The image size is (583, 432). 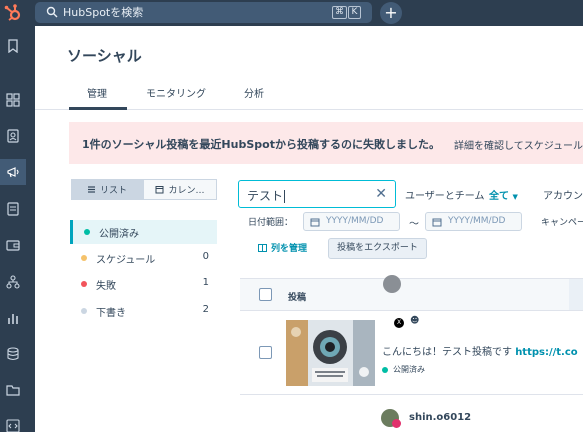 I want to click on hubspot-logo-icon, so click(x=13, y=13).